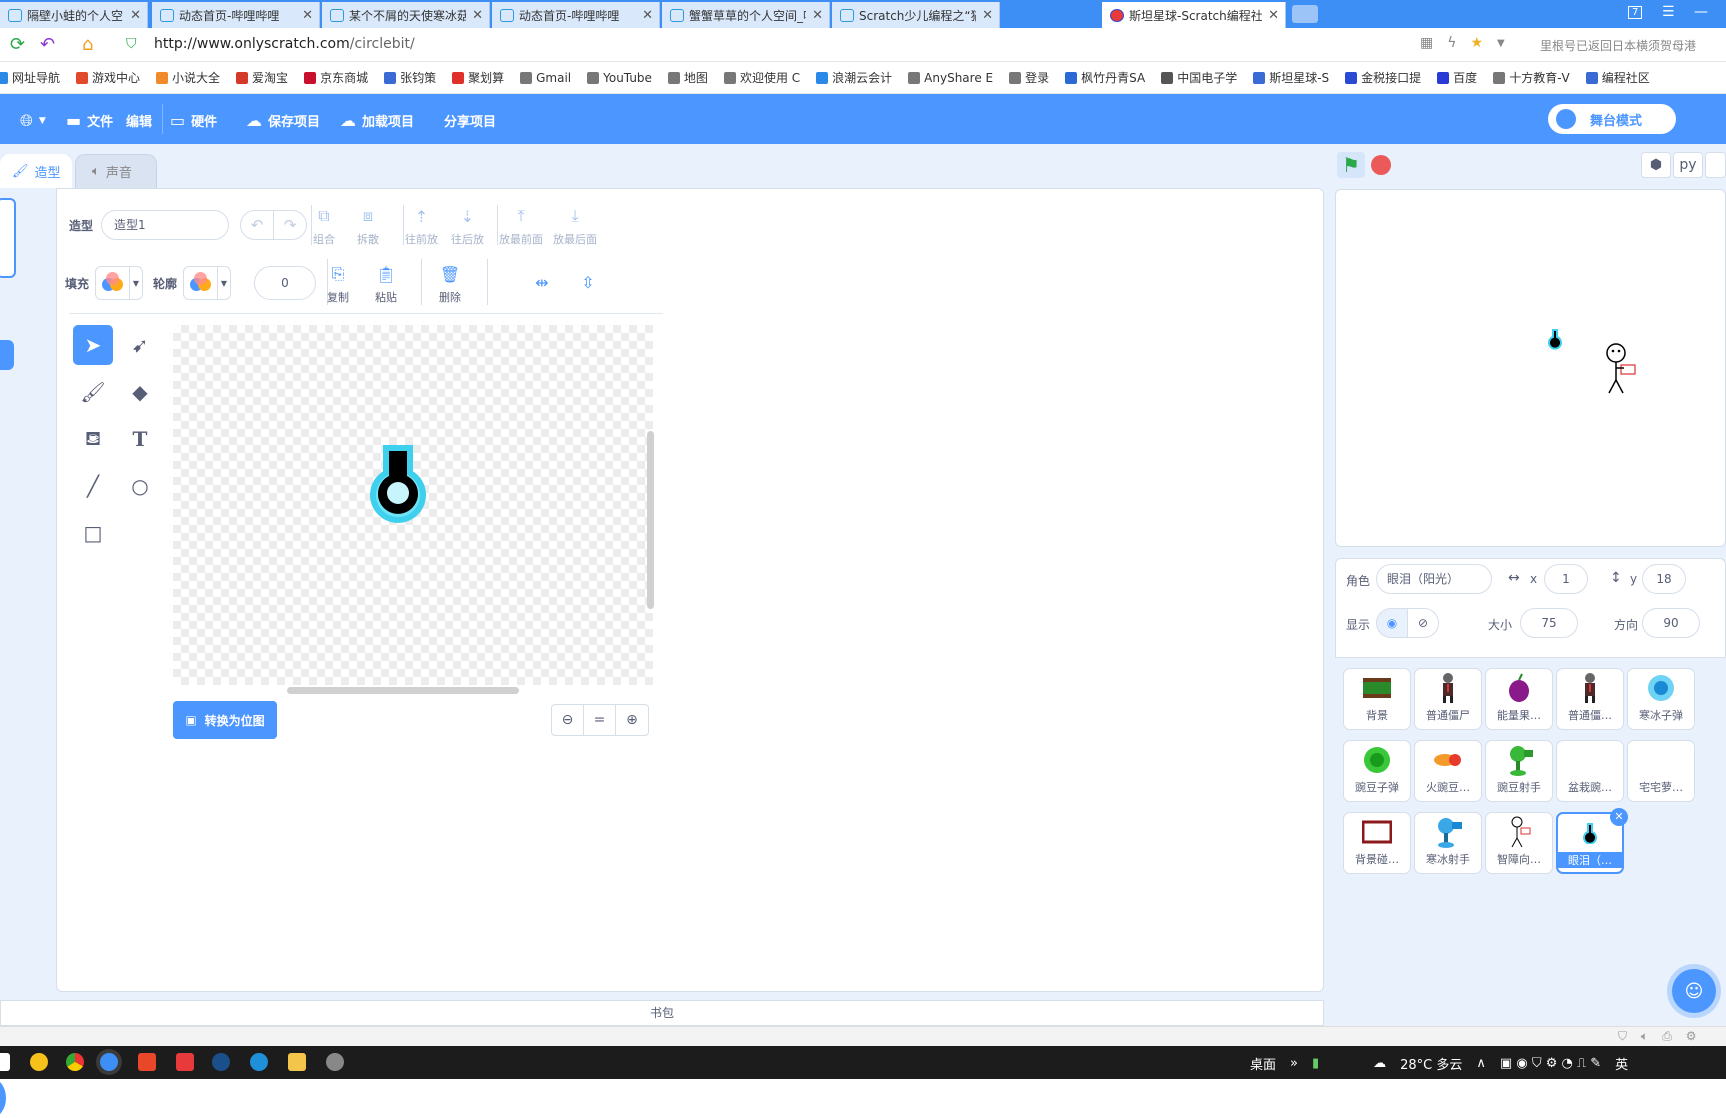  What do you see at coordinates (297, 1062) in the screenshot?
I see `folder-icon` at bounding box center [297, 1062].